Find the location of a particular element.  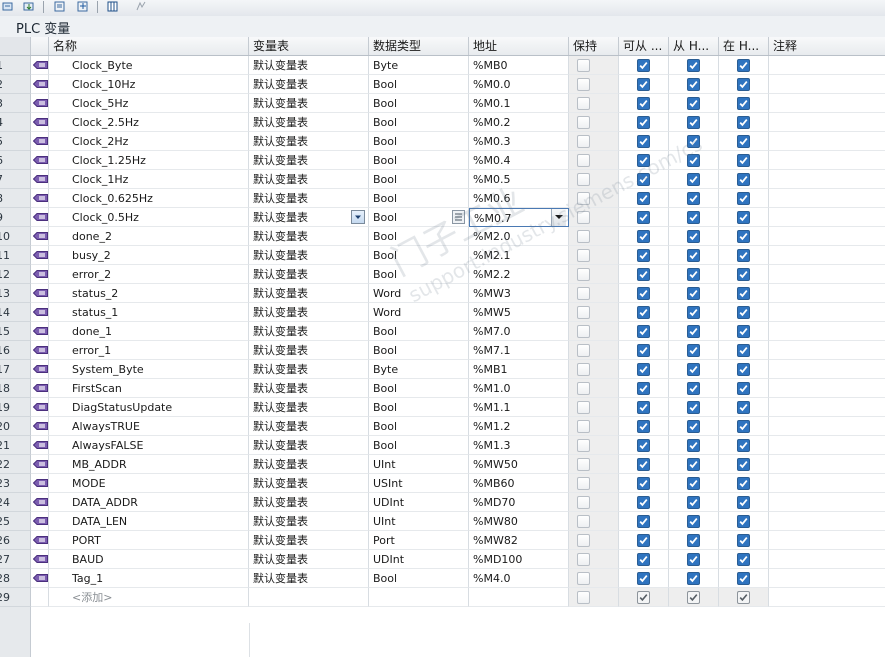

table-row: 22 MB_ADDR默认变量表UInt%MW50 is located at coordinates (442, 464).